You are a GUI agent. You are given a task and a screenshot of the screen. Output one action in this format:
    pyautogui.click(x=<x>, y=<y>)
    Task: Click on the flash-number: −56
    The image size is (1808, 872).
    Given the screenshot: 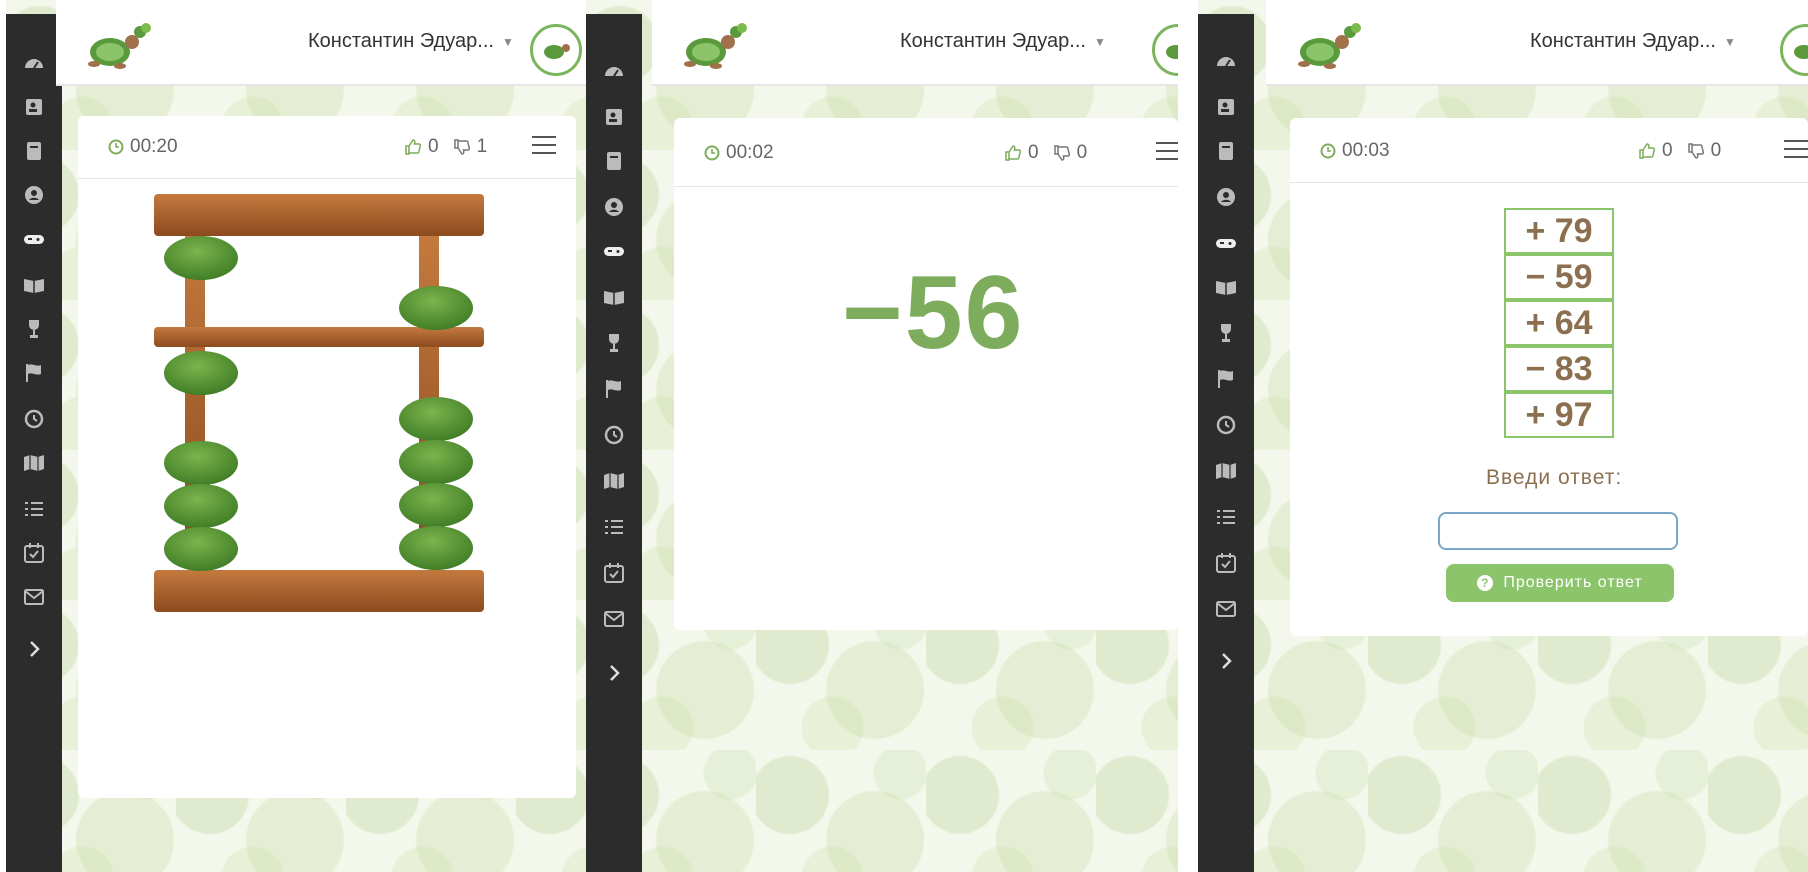 What is the action you would take?
    pyautogui.click(x=933, y=313)
    